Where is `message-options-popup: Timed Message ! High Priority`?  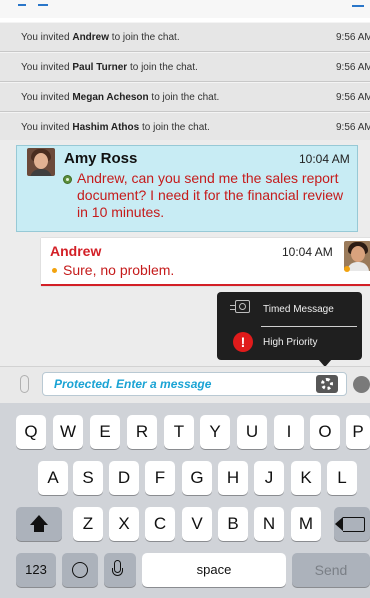 message-options-popup: Timed Message ! High Priority is located at coordinates (289, 326).